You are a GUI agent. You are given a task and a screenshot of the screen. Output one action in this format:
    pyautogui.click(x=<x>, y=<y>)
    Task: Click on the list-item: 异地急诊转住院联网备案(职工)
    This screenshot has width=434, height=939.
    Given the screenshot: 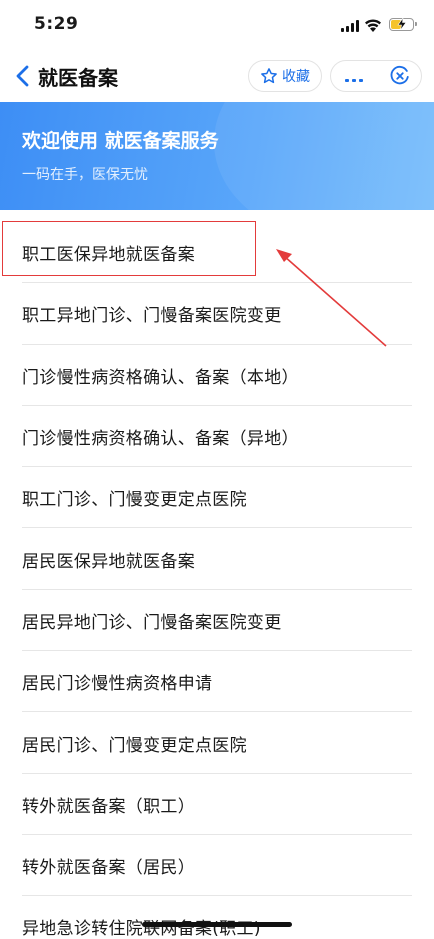 What is the action you would take?
    pyautogui.click(x=217, y=917)
    